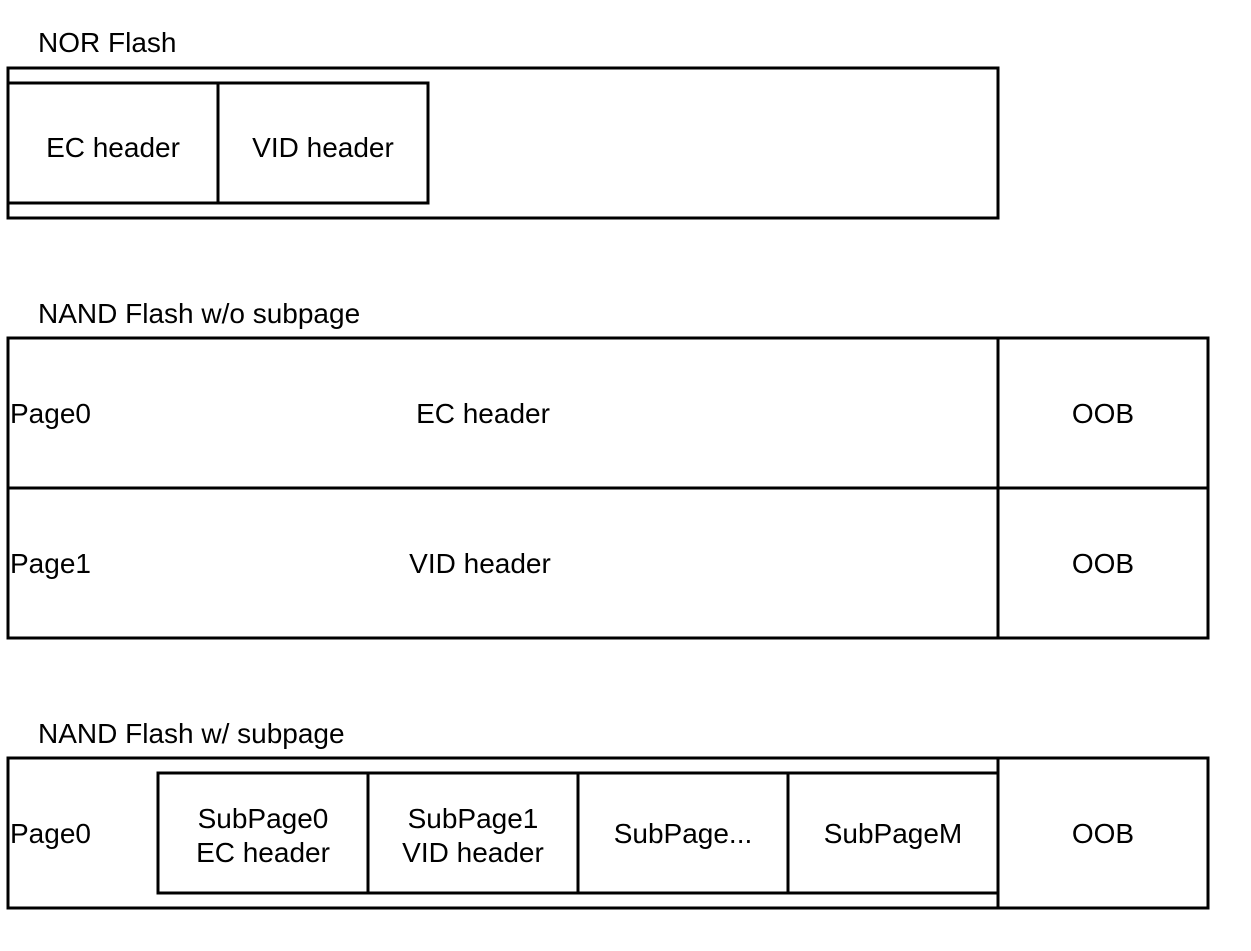 The height and width of the screenshot is (951, 1251). Describe the element at coordinates (323, 147) in the screenshot. I see `nor-vid-header: VID header` at that location.